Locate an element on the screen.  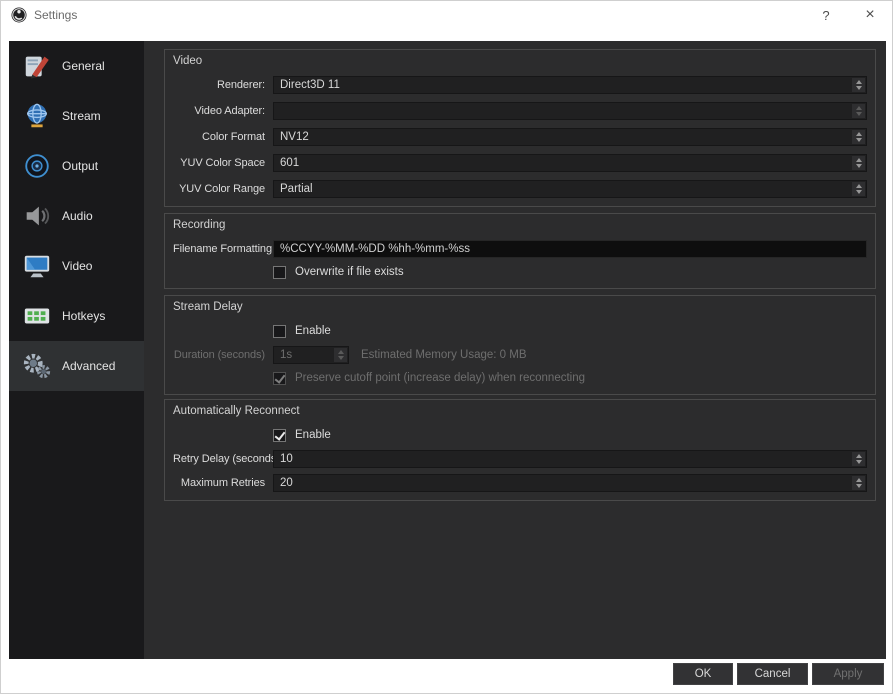
color-format-label: Color Format is located at coordinates (233, 137).